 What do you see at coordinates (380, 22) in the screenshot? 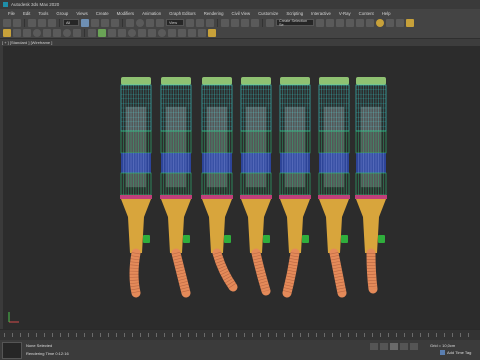
I see `material-editor-icon` at bounding box center [380, 22].